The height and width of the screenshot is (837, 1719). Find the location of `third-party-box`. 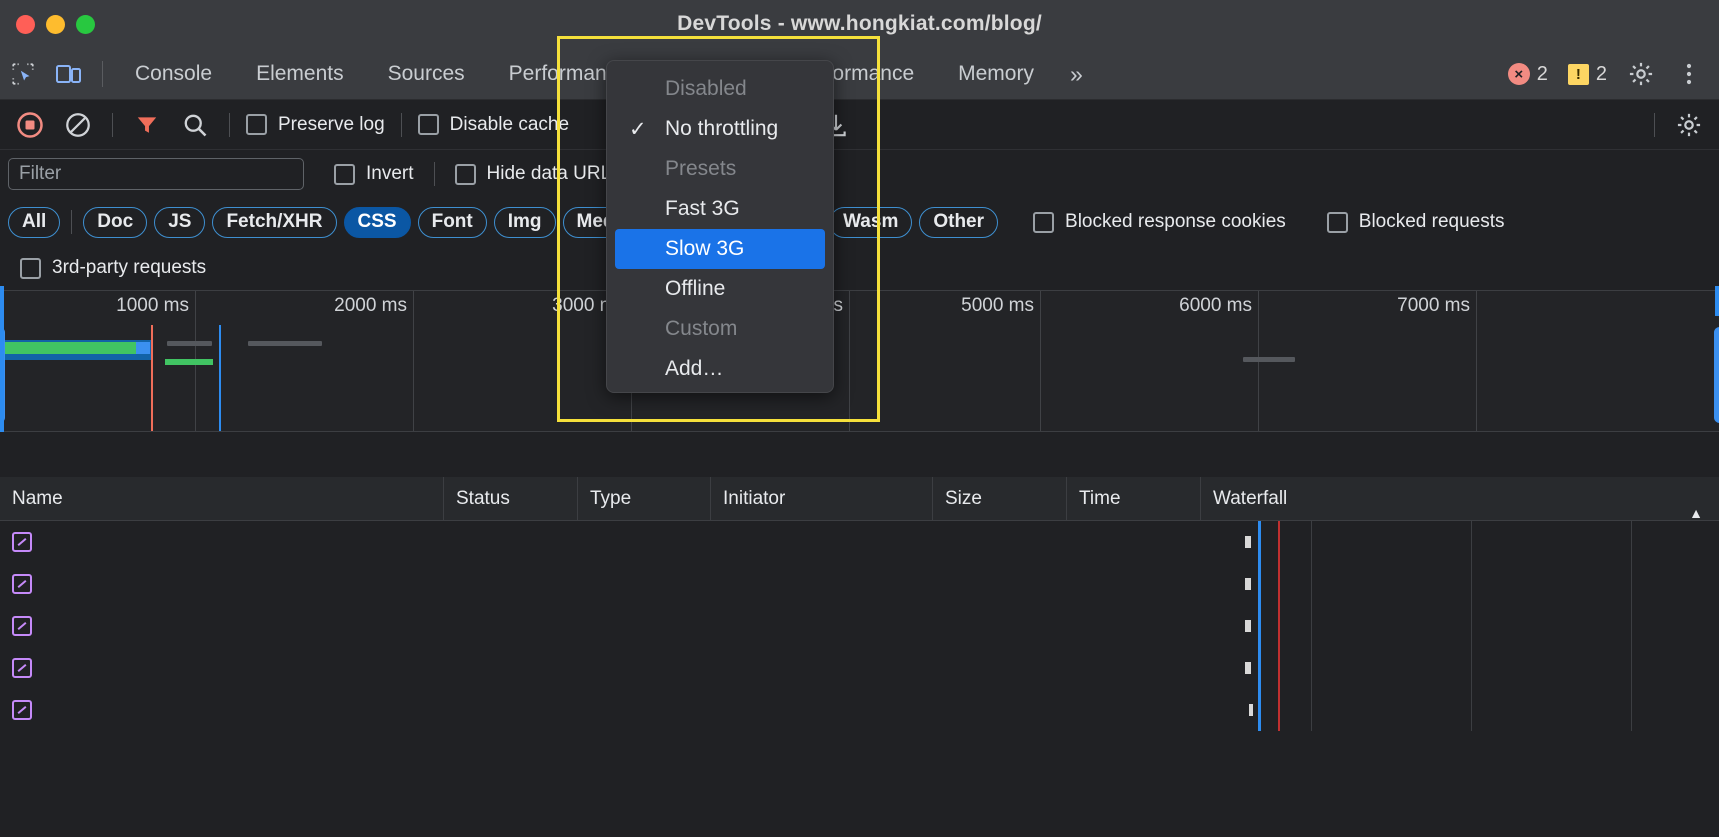

third-party-box is located at coordinates (30, 268).